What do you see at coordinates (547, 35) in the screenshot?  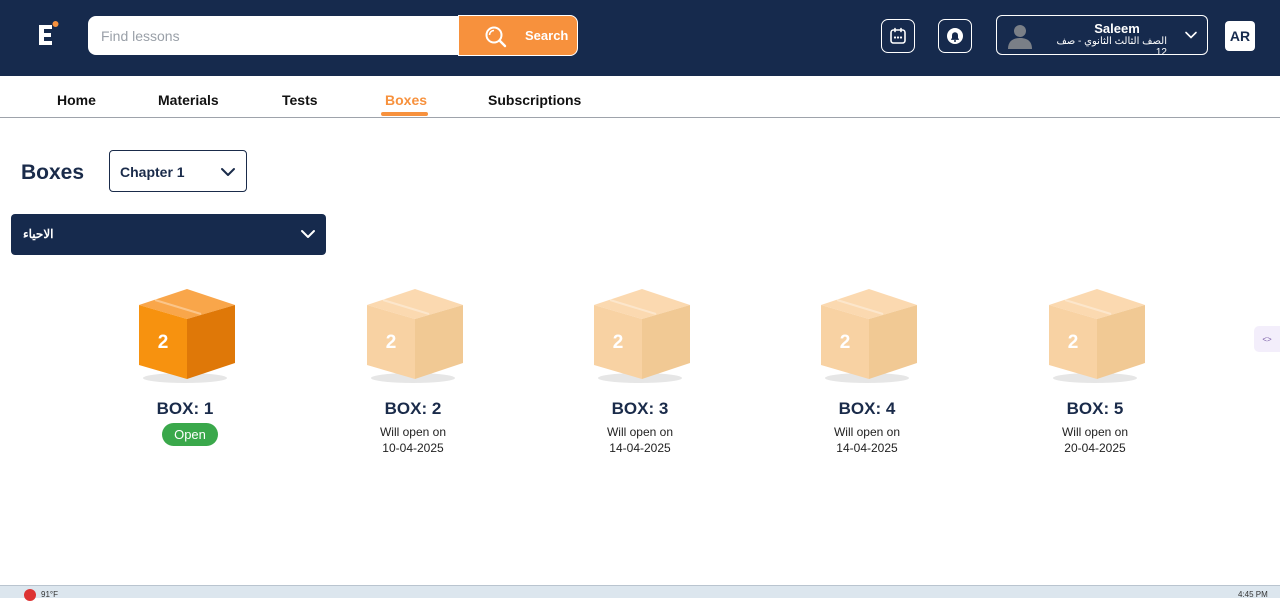 I see `search-button-label: Search` at bounding box center [547, 35].